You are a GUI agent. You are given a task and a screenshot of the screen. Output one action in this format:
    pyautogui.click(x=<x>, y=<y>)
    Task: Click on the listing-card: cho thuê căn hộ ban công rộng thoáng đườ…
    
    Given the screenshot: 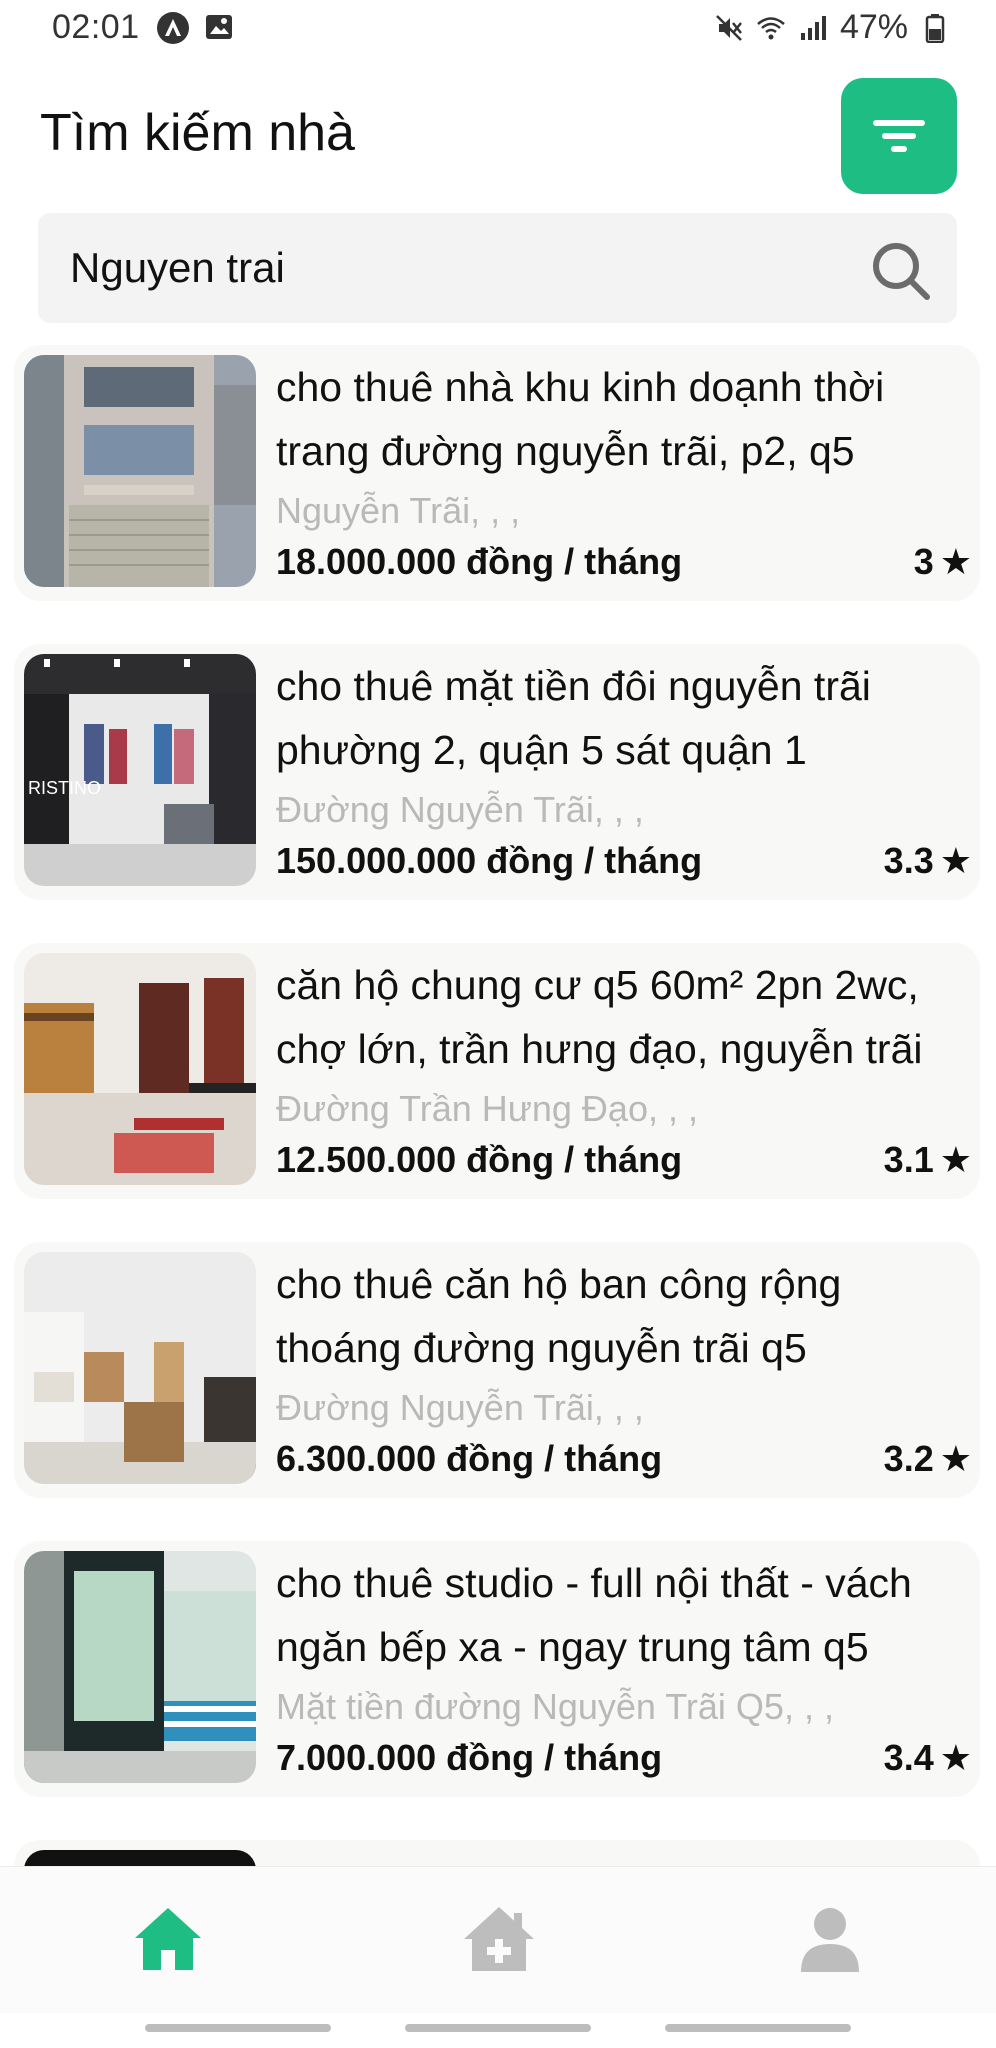 What is the action you would take?
    pyautogui.click(x=497, y=1370)
    